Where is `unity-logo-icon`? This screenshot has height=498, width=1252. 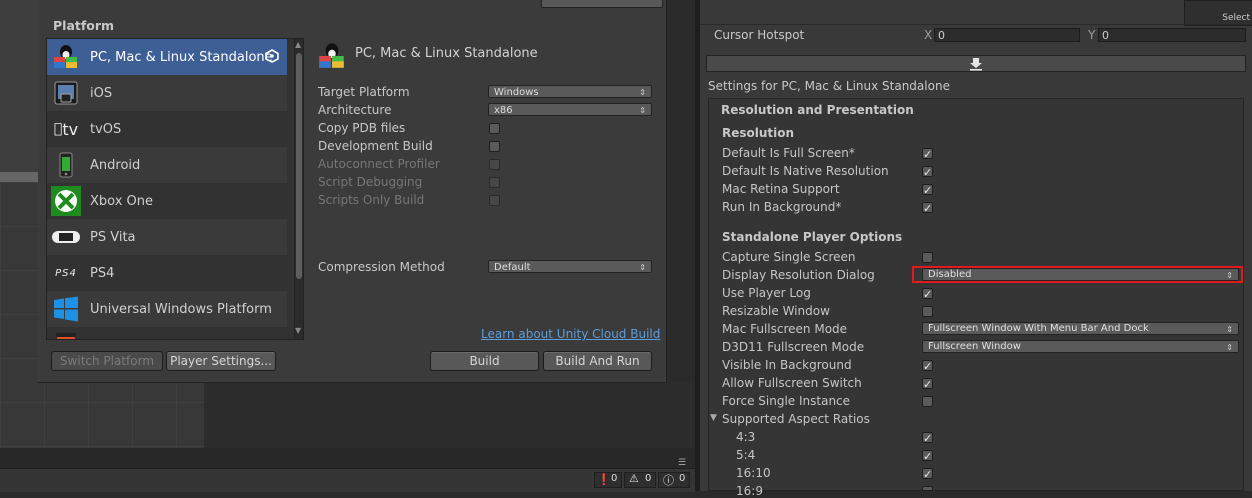 unity-logo-icon is located at coordinates (272, 57).